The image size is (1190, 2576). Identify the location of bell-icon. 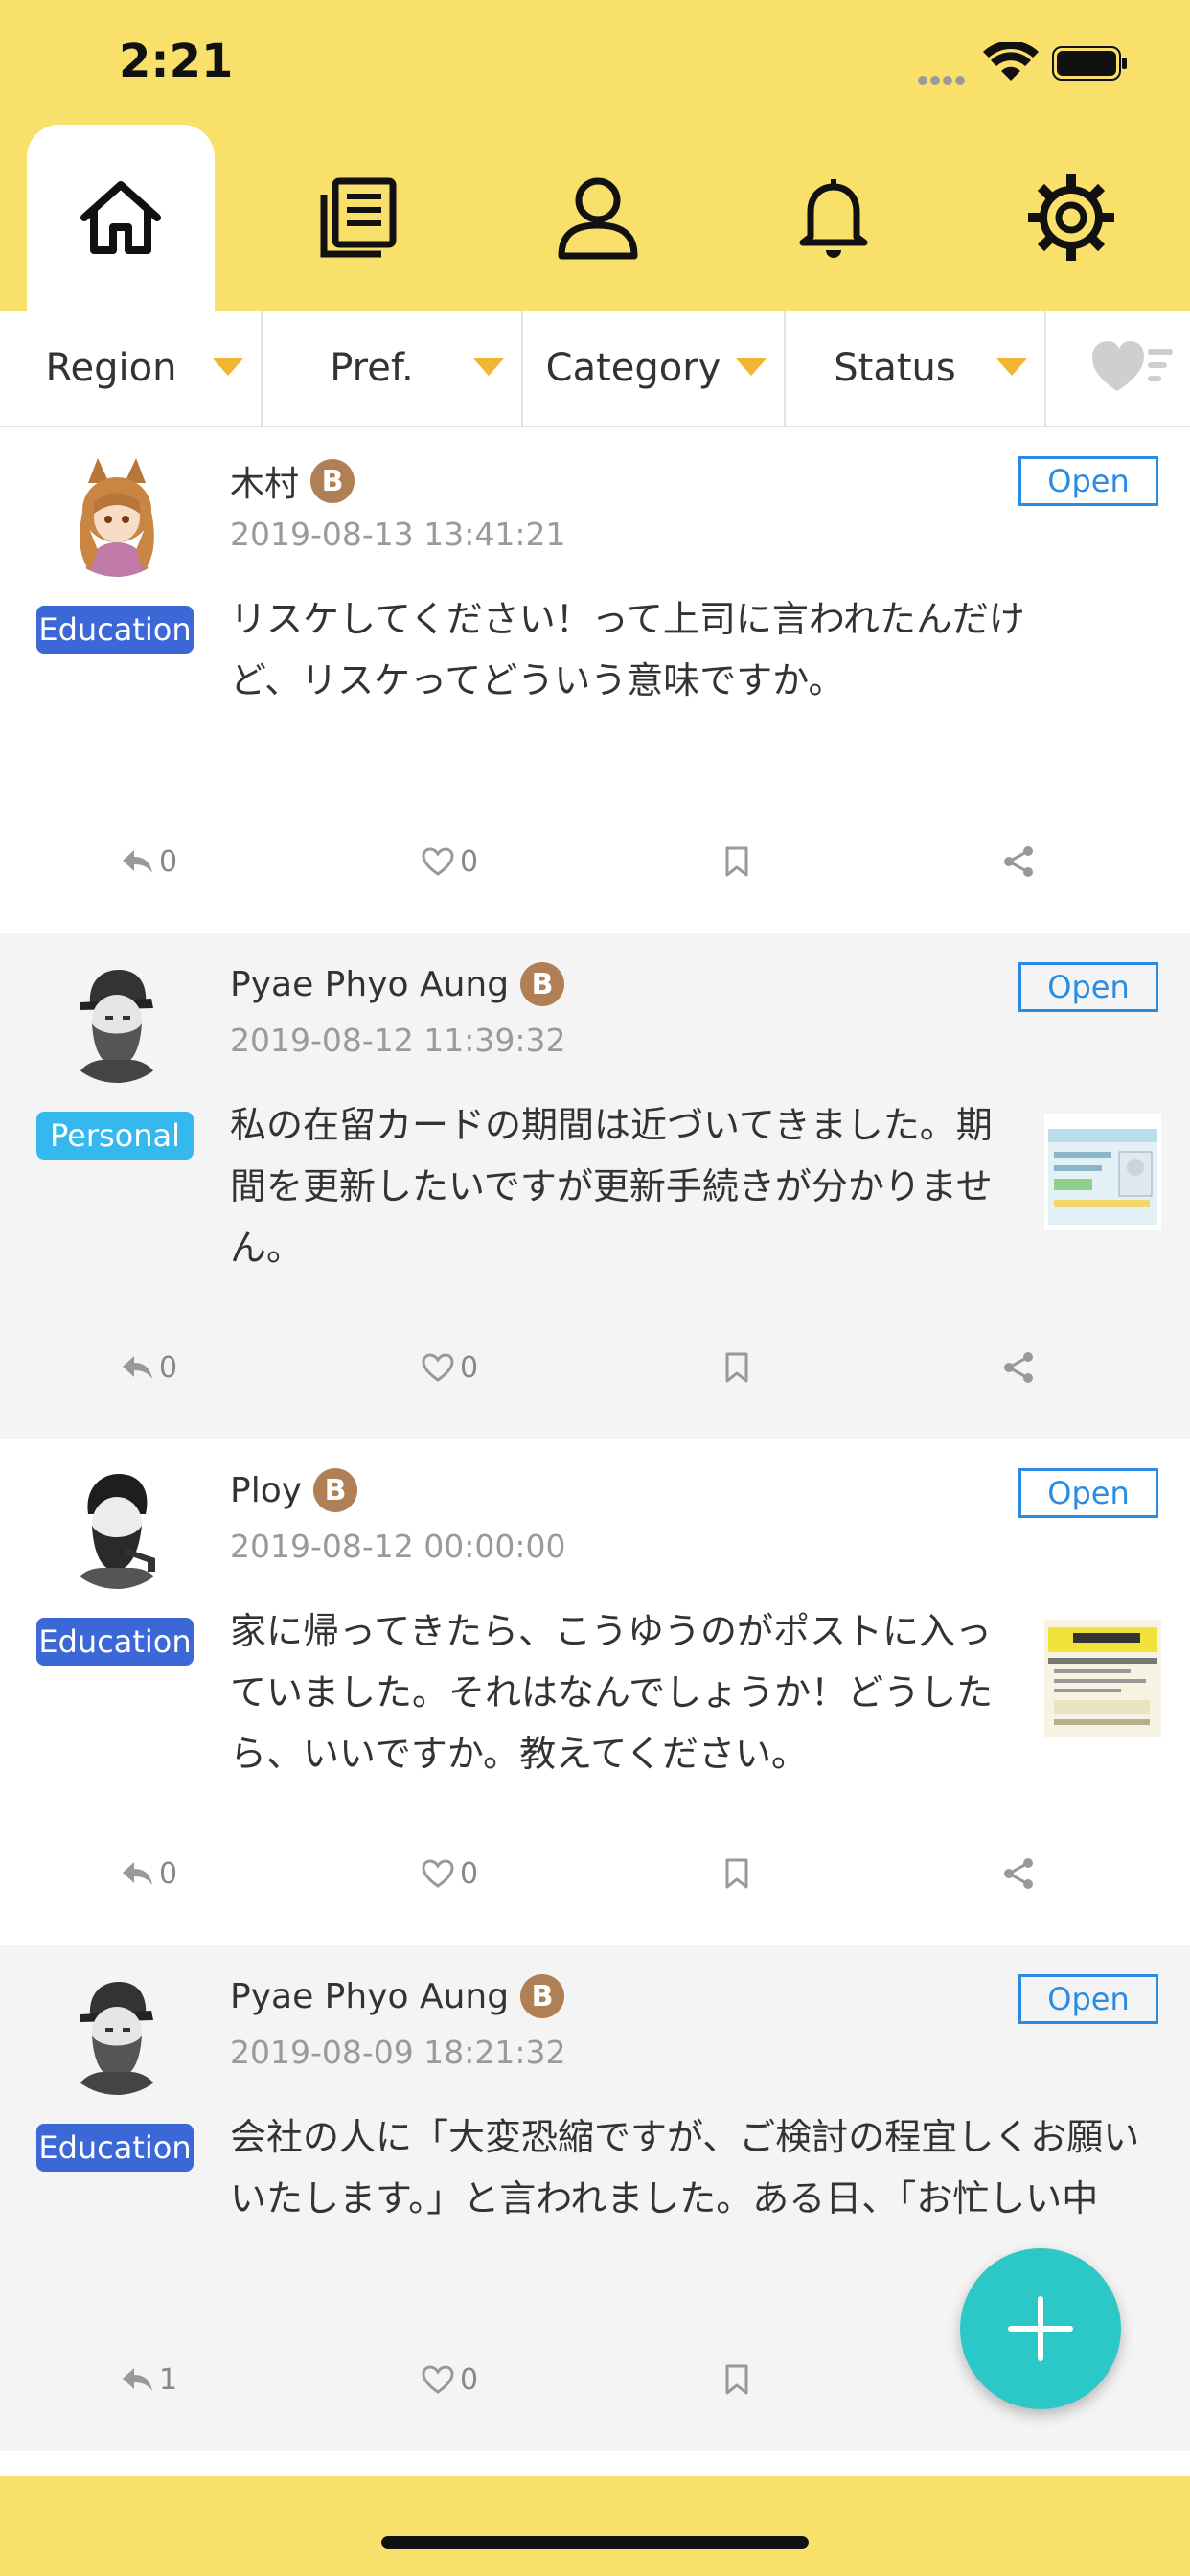
(834, 218).